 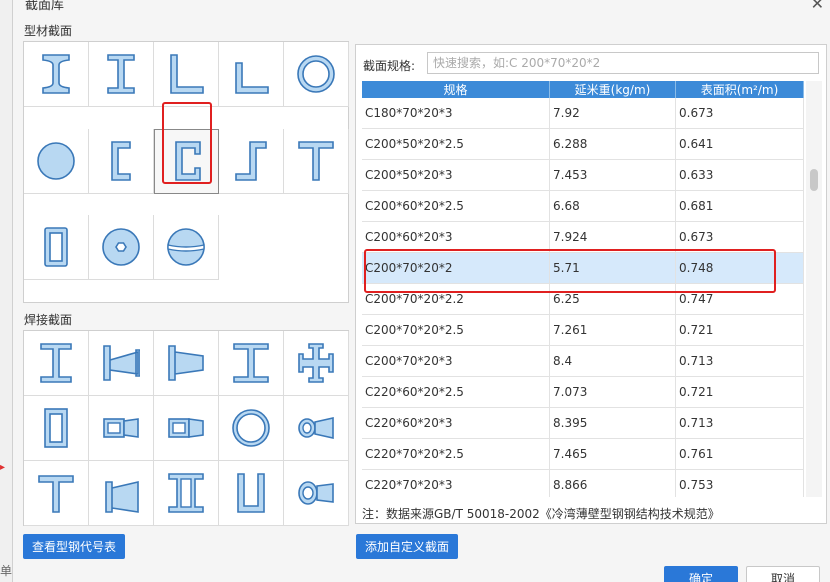 What do you see at coordinates (783, 574) in the screenshot?
I see `cancel-button: 取消` at bounding box center [783, 574].